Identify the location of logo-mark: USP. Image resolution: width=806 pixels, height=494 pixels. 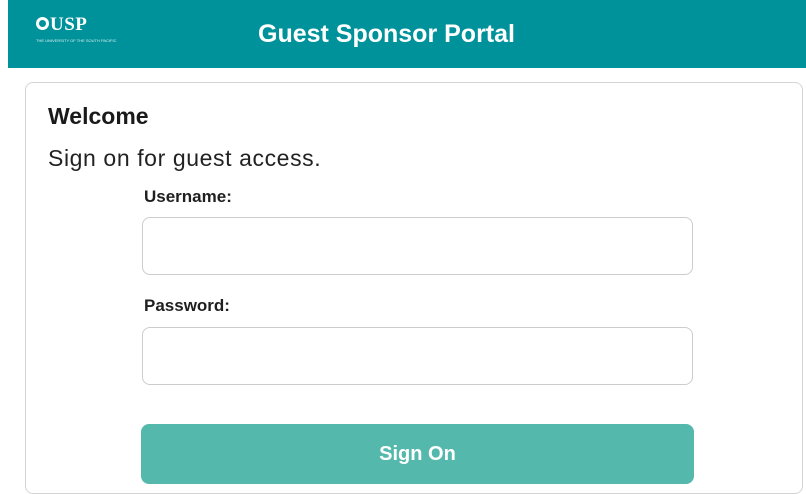
(71, 25).